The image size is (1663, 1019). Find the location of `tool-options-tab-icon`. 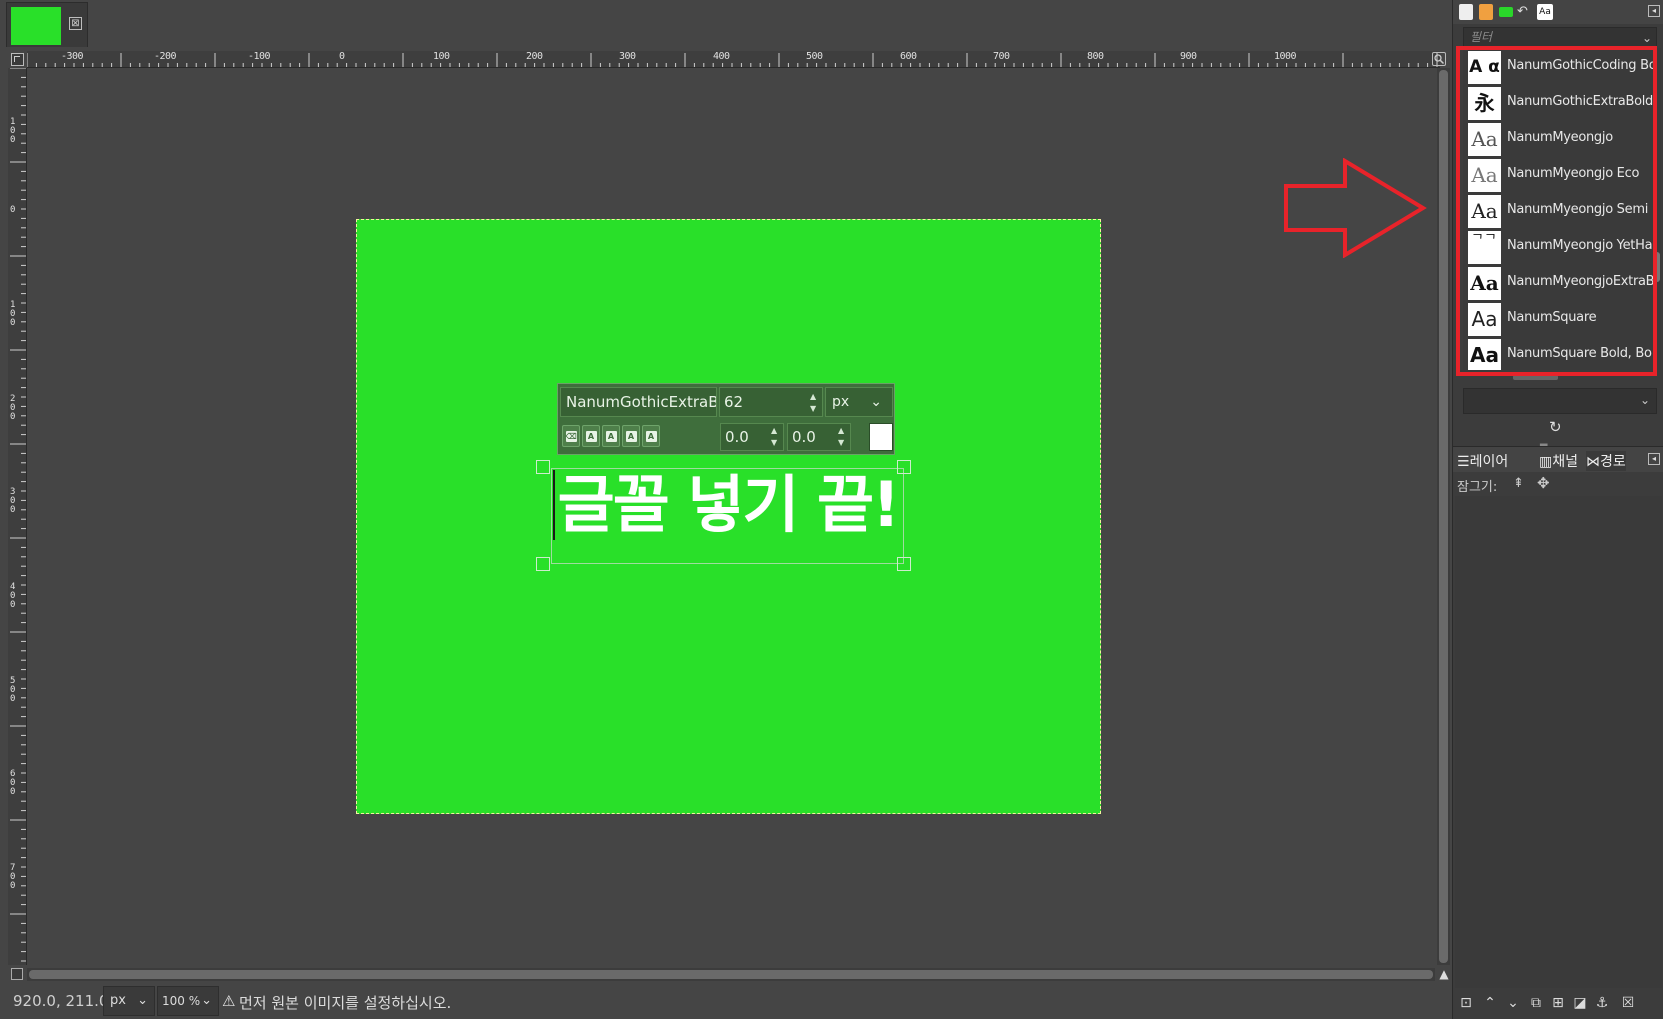

tool-options-tab-icon is located at coordinates (1466, 12).